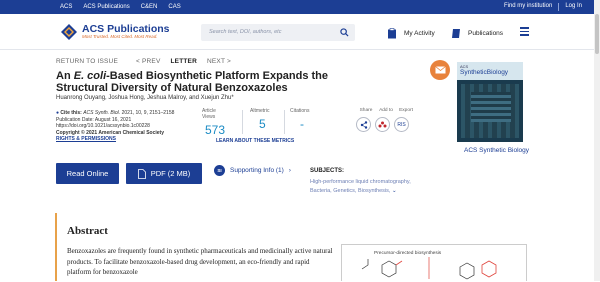  I want to click on pdf-label: PDF (2 MB), so click(170, 173).